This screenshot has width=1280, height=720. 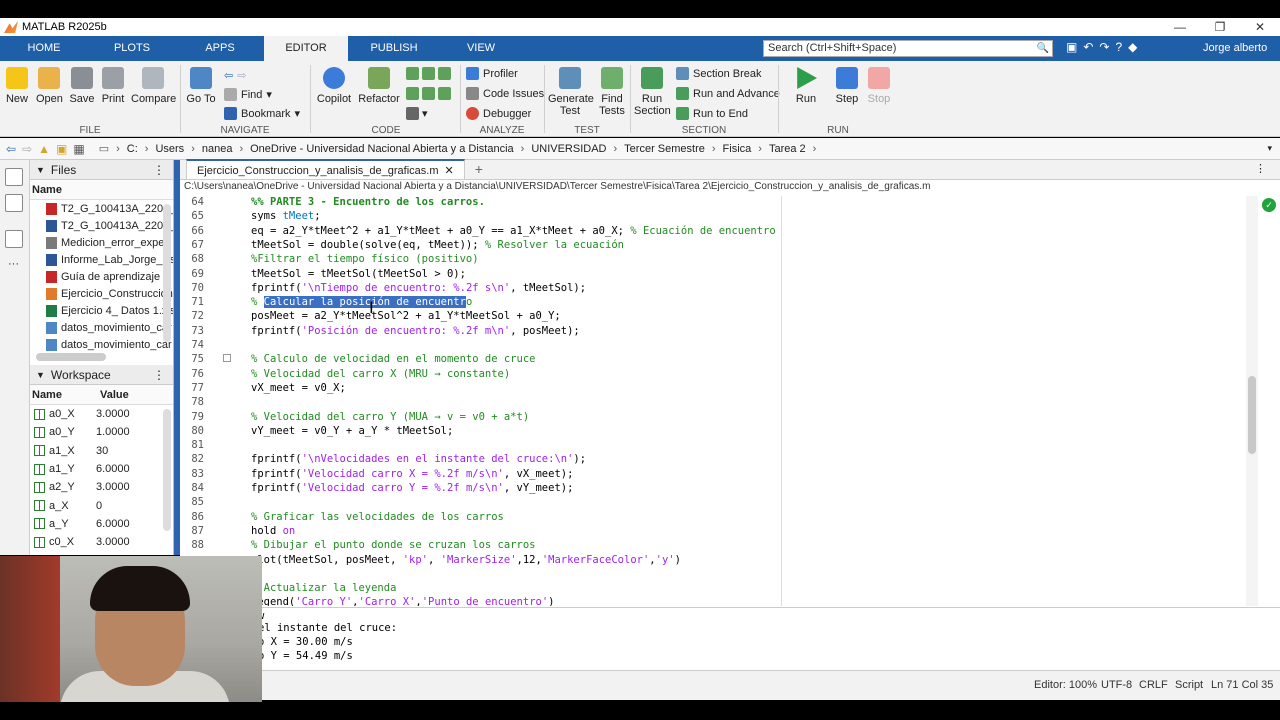 I want to click on workspace-row: a_X 0, so click(x=101, y=505).